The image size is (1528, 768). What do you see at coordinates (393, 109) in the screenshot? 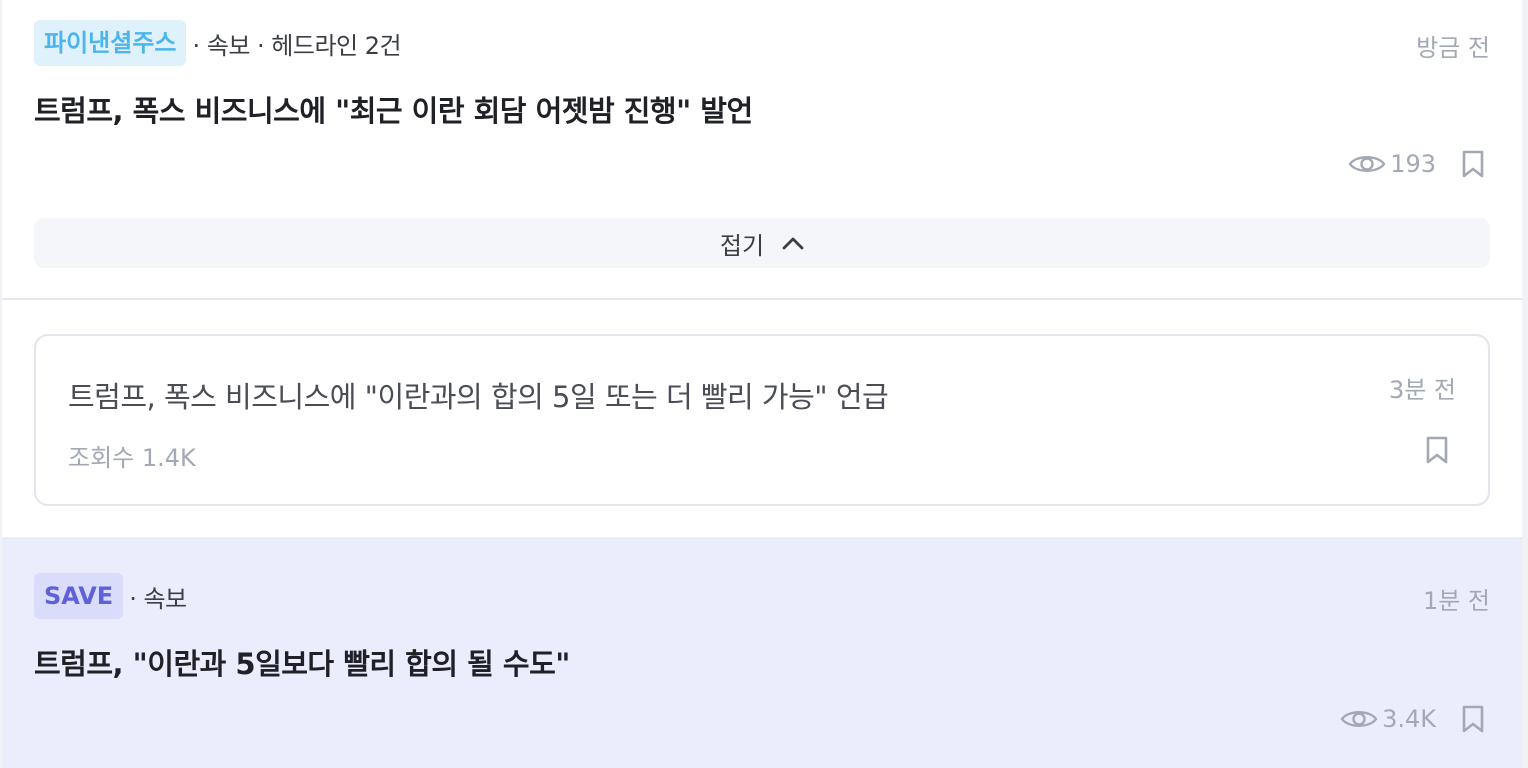
I see `news-headline: 트럼프, 폭스 비즈니스에 "최근 이란 회담 어젯밤 진행" 발언` at bounding box center [393, 109].